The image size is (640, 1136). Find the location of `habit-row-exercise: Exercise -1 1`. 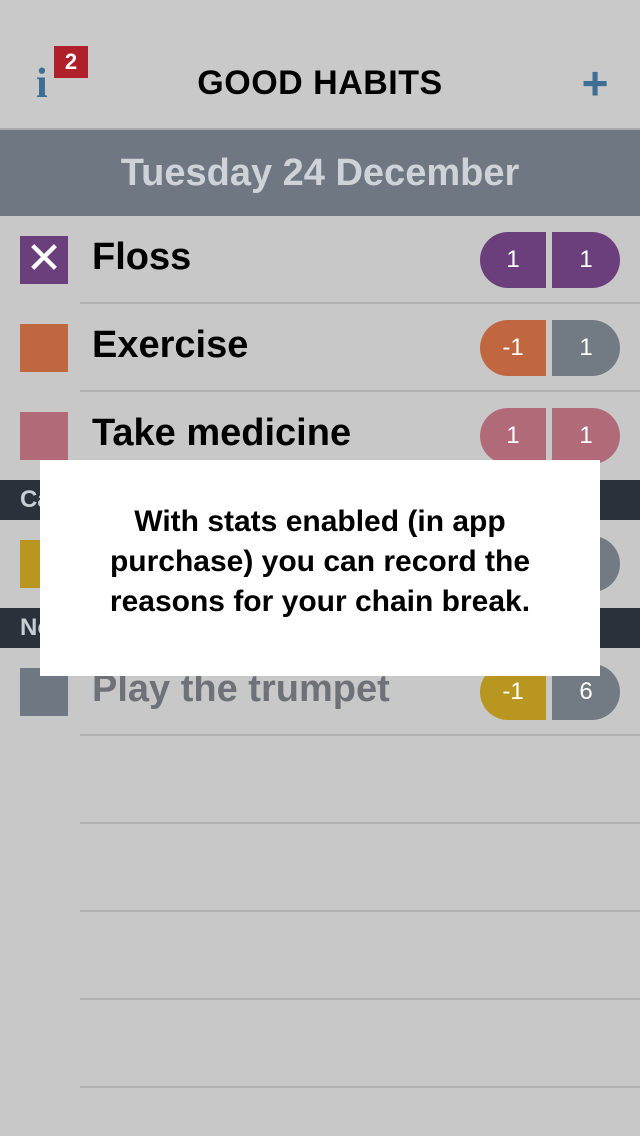

habit-row-exercise: Exercise -1 1 is located at coordinates (320, 348).